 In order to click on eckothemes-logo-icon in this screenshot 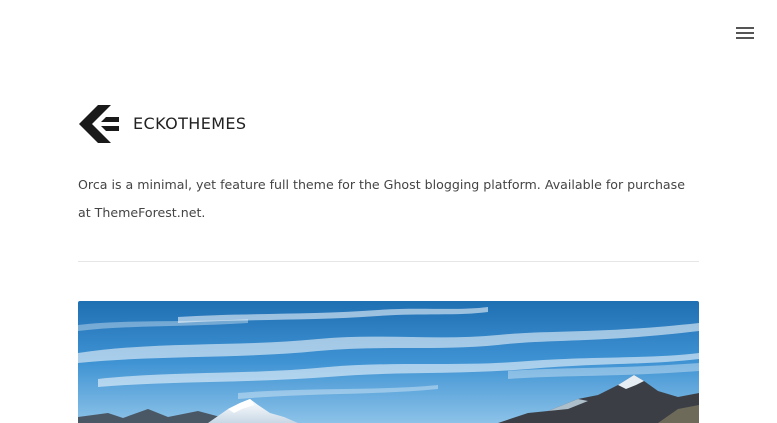, I will do `click(99, 124)`.